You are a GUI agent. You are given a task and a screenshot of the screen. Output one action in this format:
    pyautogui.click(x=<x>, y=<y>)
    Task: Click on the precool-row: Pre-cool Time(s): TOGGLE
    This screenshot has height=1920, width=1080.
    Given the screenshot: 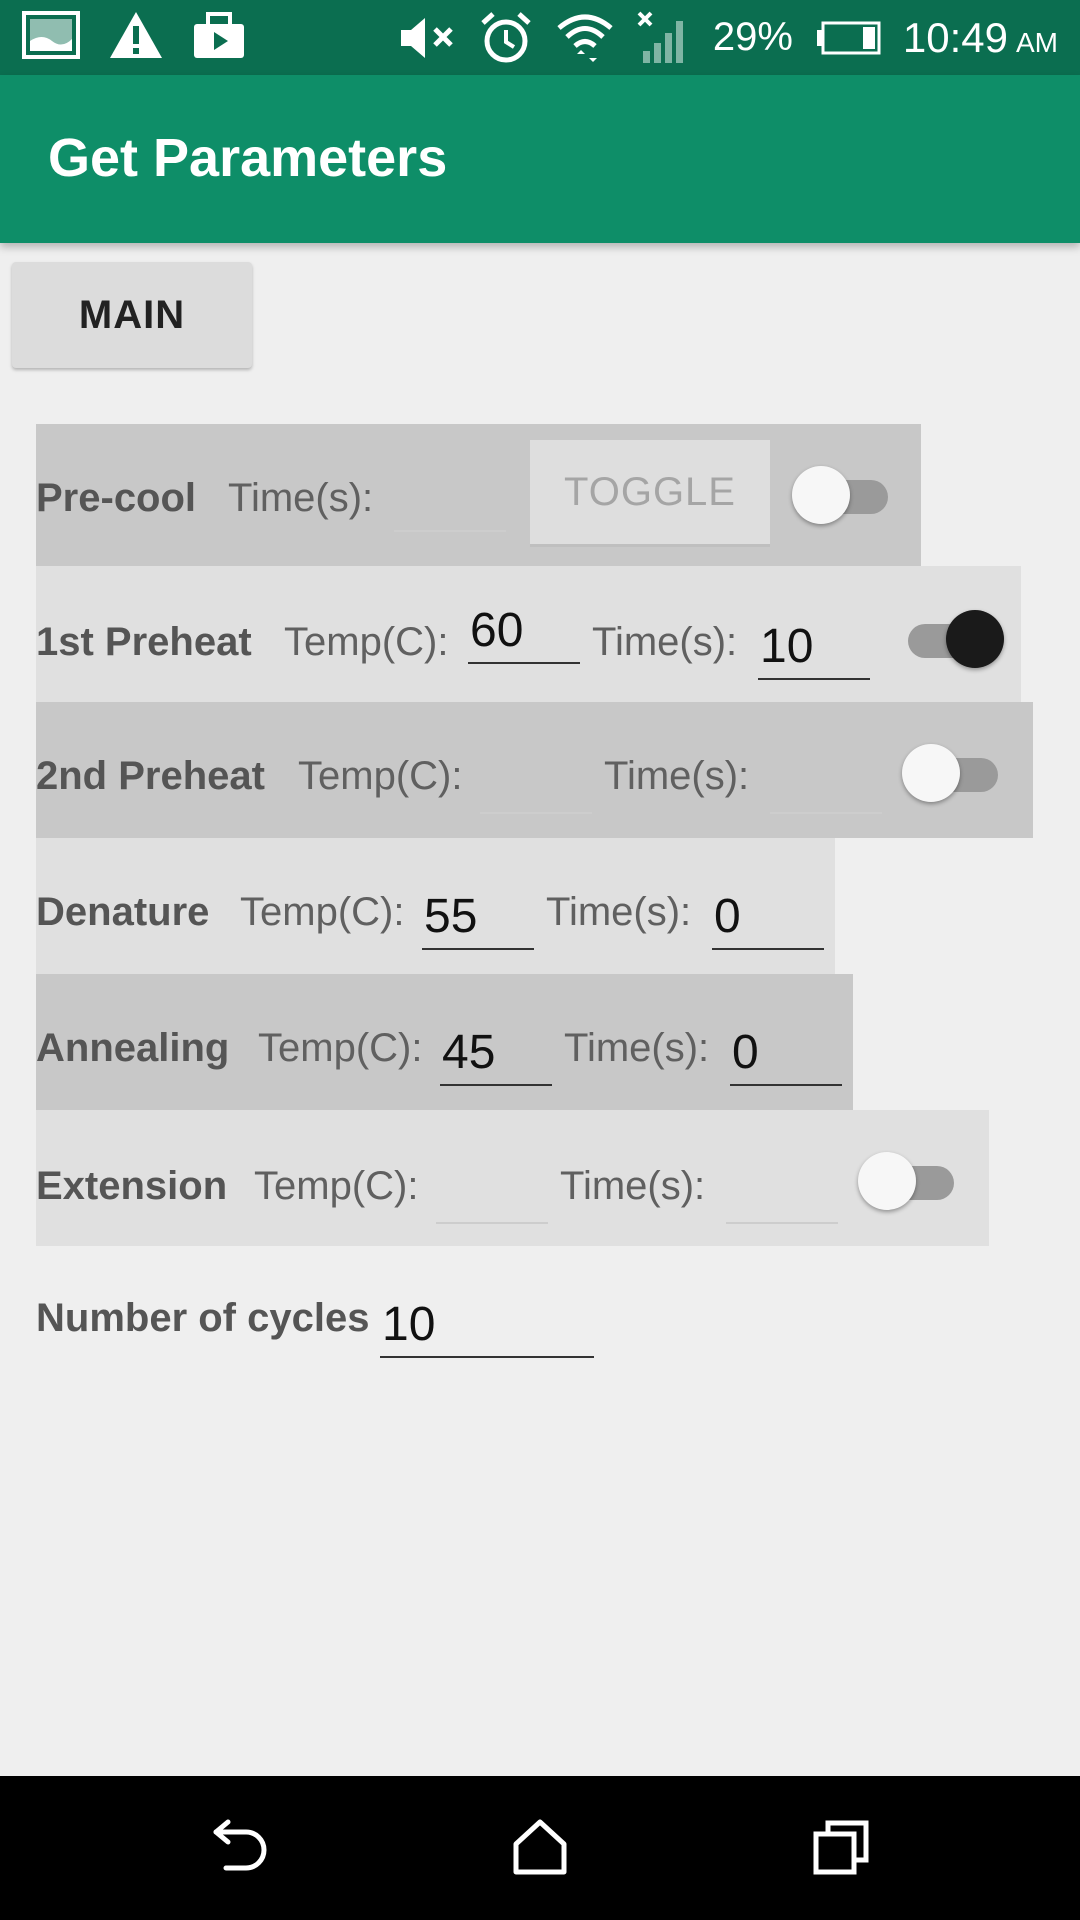 What is the action you would take?
    pyautogui.click(x=478, y=495)
    